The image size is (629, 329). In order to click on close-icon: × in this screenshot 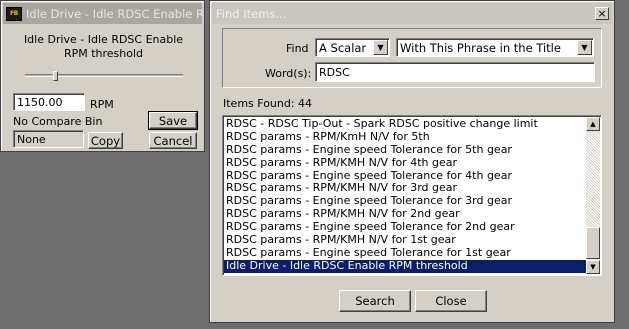, I will do `click(602, 13)`.